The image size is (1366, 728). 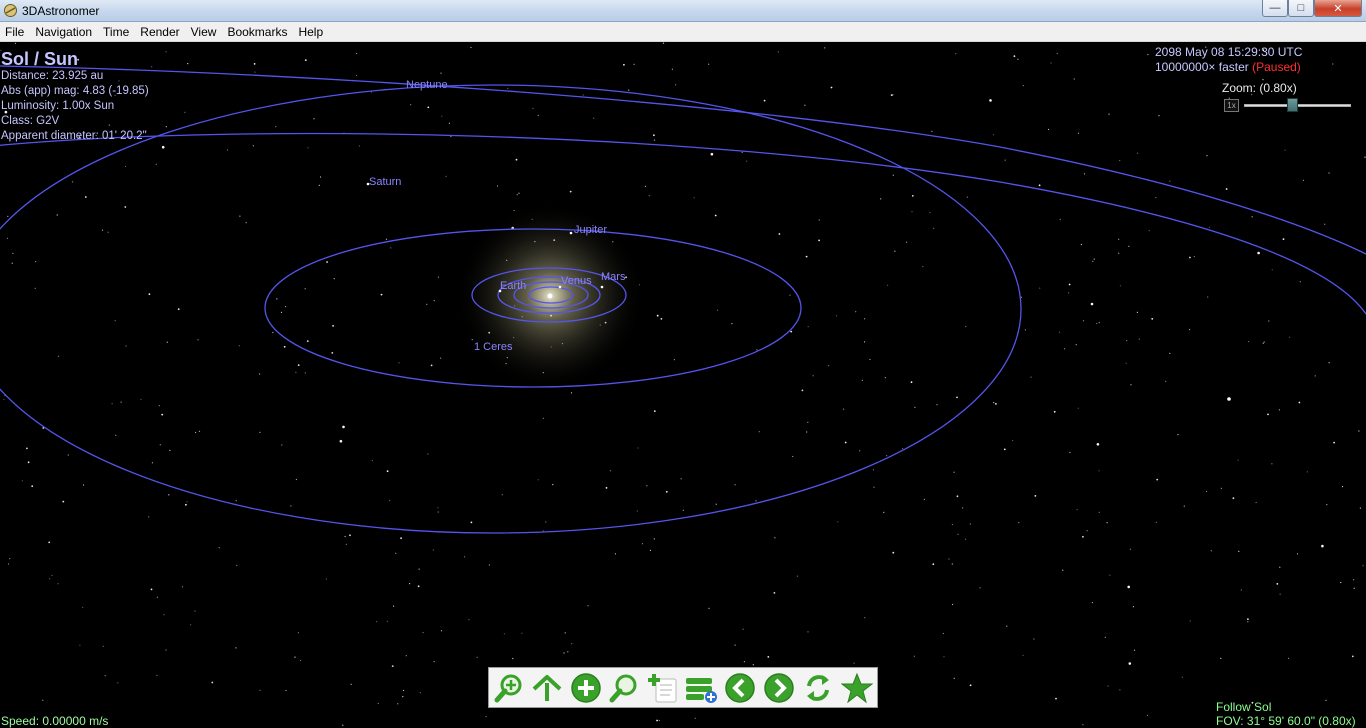 What do you see at coordinates (818, 688) in the screenshot?
I see `refresh-button` at bounding box center [818, 688].